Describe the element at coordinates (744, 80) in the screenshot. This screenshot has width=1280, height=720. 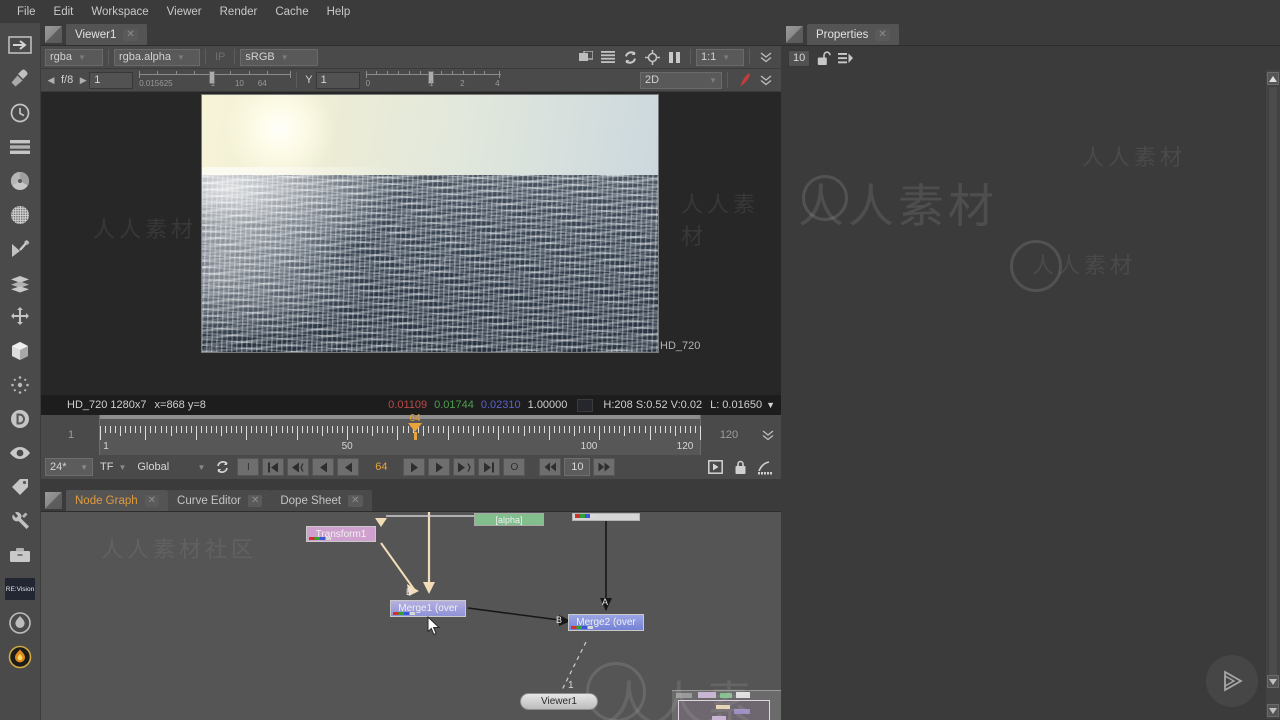
I see `bookmark-icon` at that location.